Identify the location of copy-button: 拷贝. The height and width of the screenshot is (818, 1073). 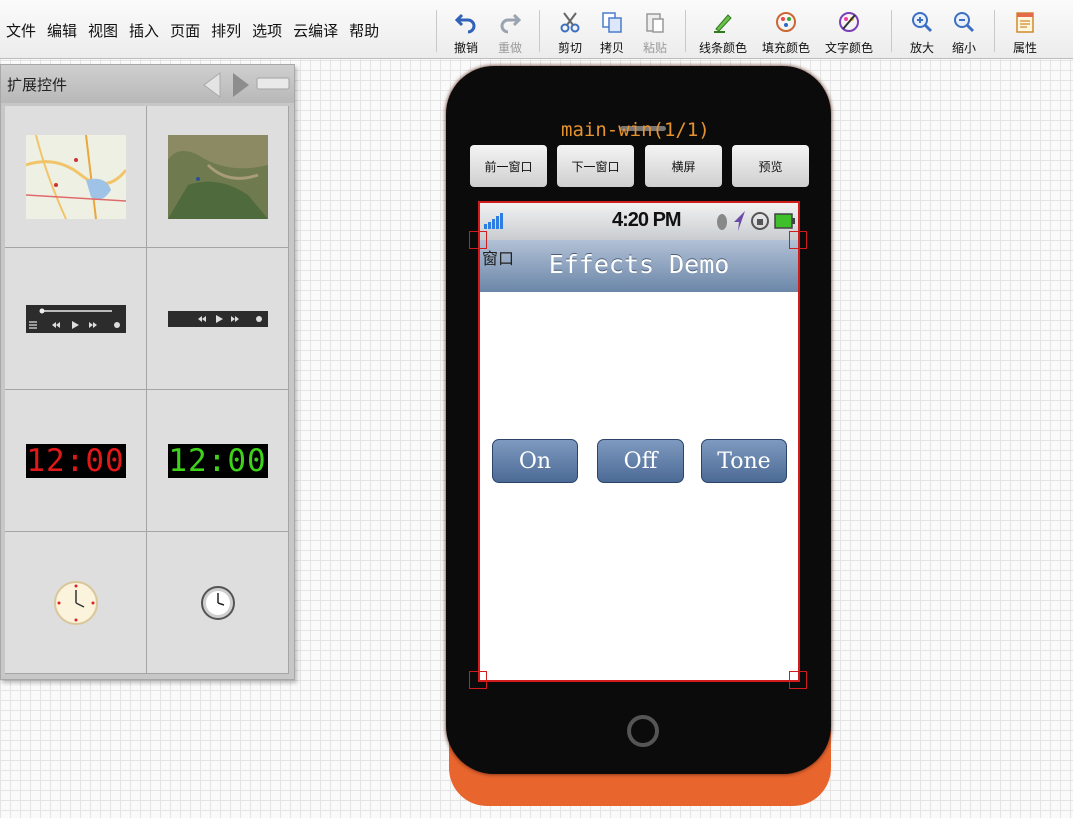
(612, 32).